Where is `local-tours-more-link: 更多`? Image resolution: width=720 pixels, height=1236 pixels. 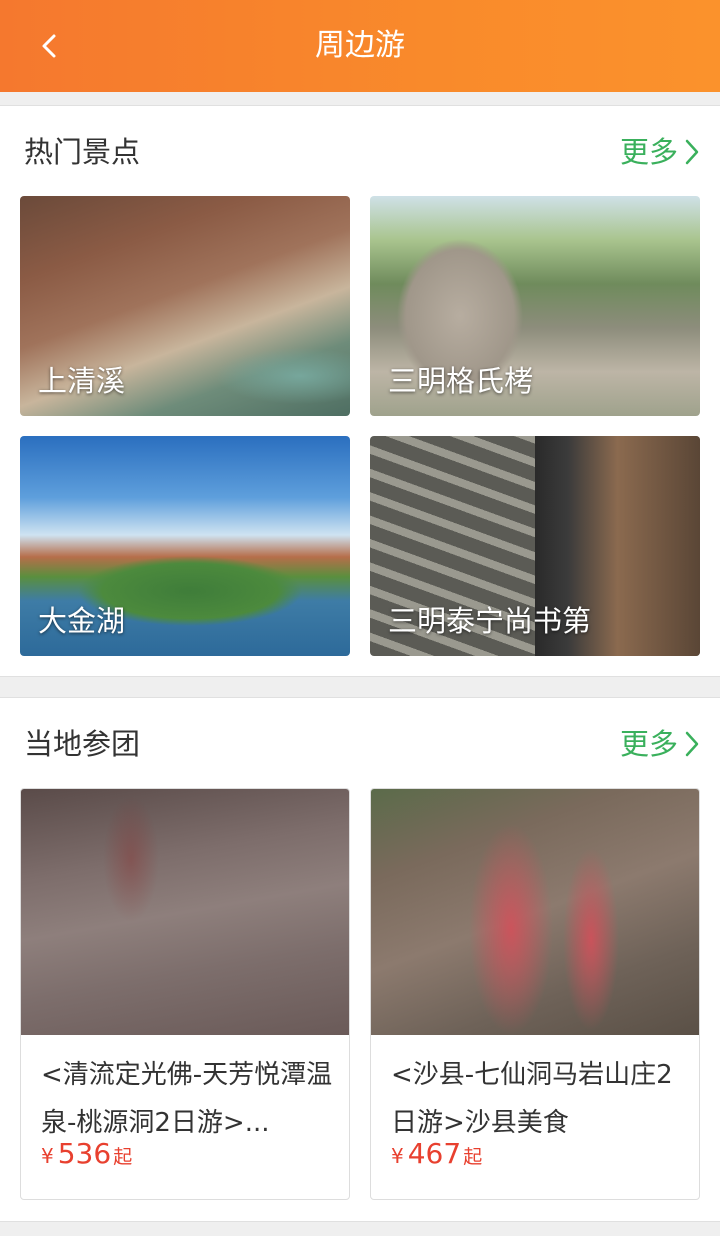
local-tours-more-link: 更多 is located at coordinates (660, 744).